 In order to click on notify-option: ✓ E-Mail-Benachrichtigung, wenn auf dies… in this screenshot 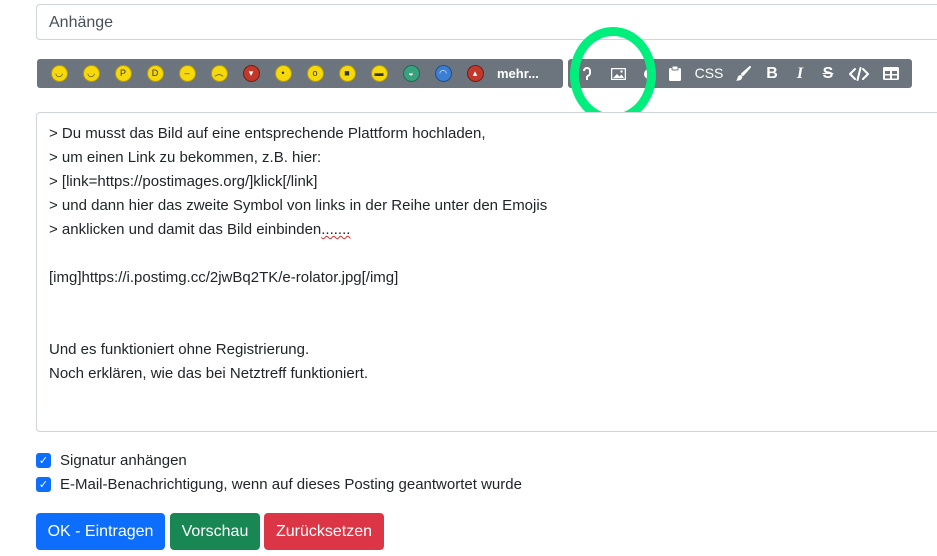, I will do `click(279, 484)`.